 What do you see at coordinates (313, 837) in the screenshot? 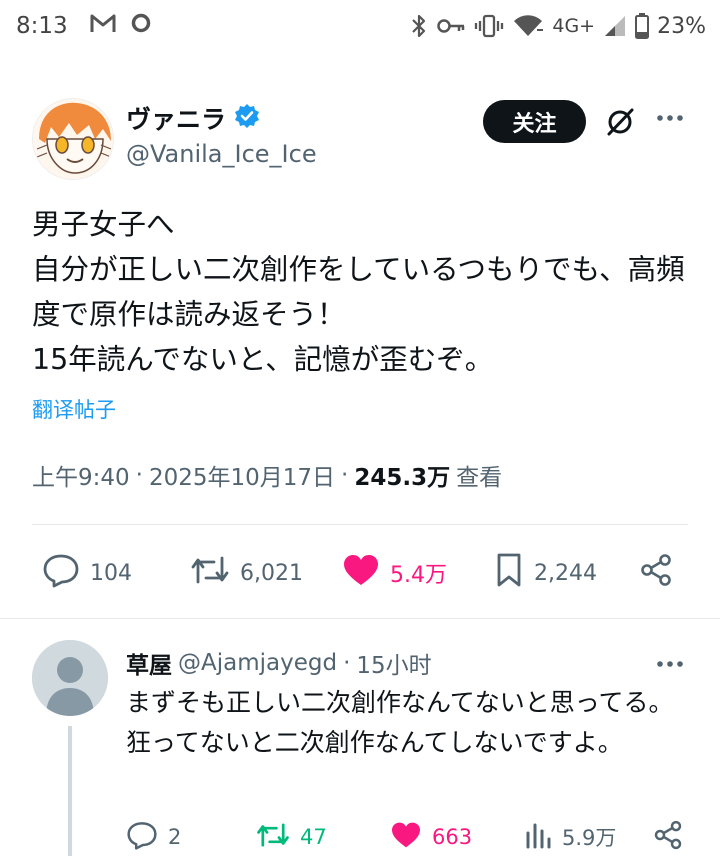
I see `reply-repost-count: 47` at bounding box center [313, 837].